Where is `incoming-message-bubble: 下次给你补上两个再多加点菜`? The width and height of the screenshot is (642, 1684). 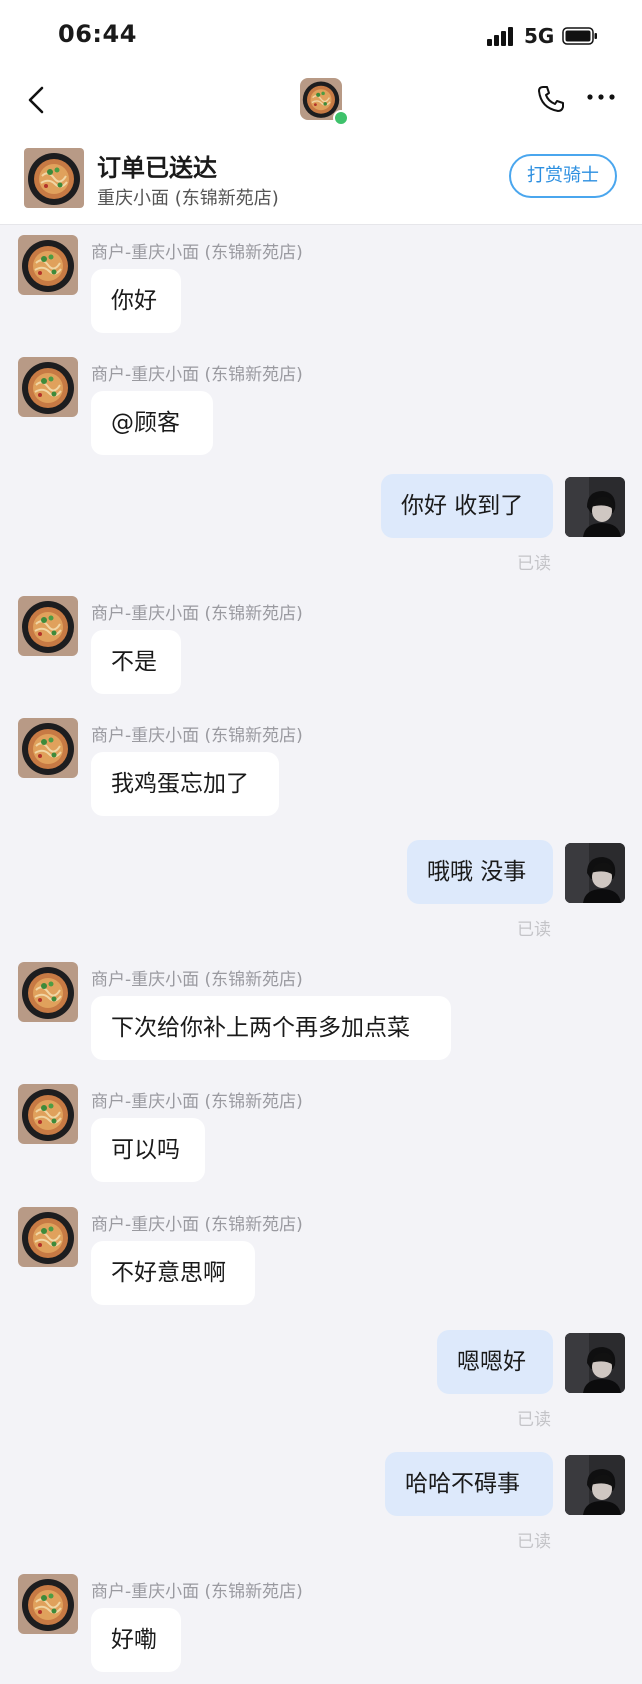 incoming-message-bubble: 下次给你补上两个再多加点菜 is located at coordinates (271, 1028).